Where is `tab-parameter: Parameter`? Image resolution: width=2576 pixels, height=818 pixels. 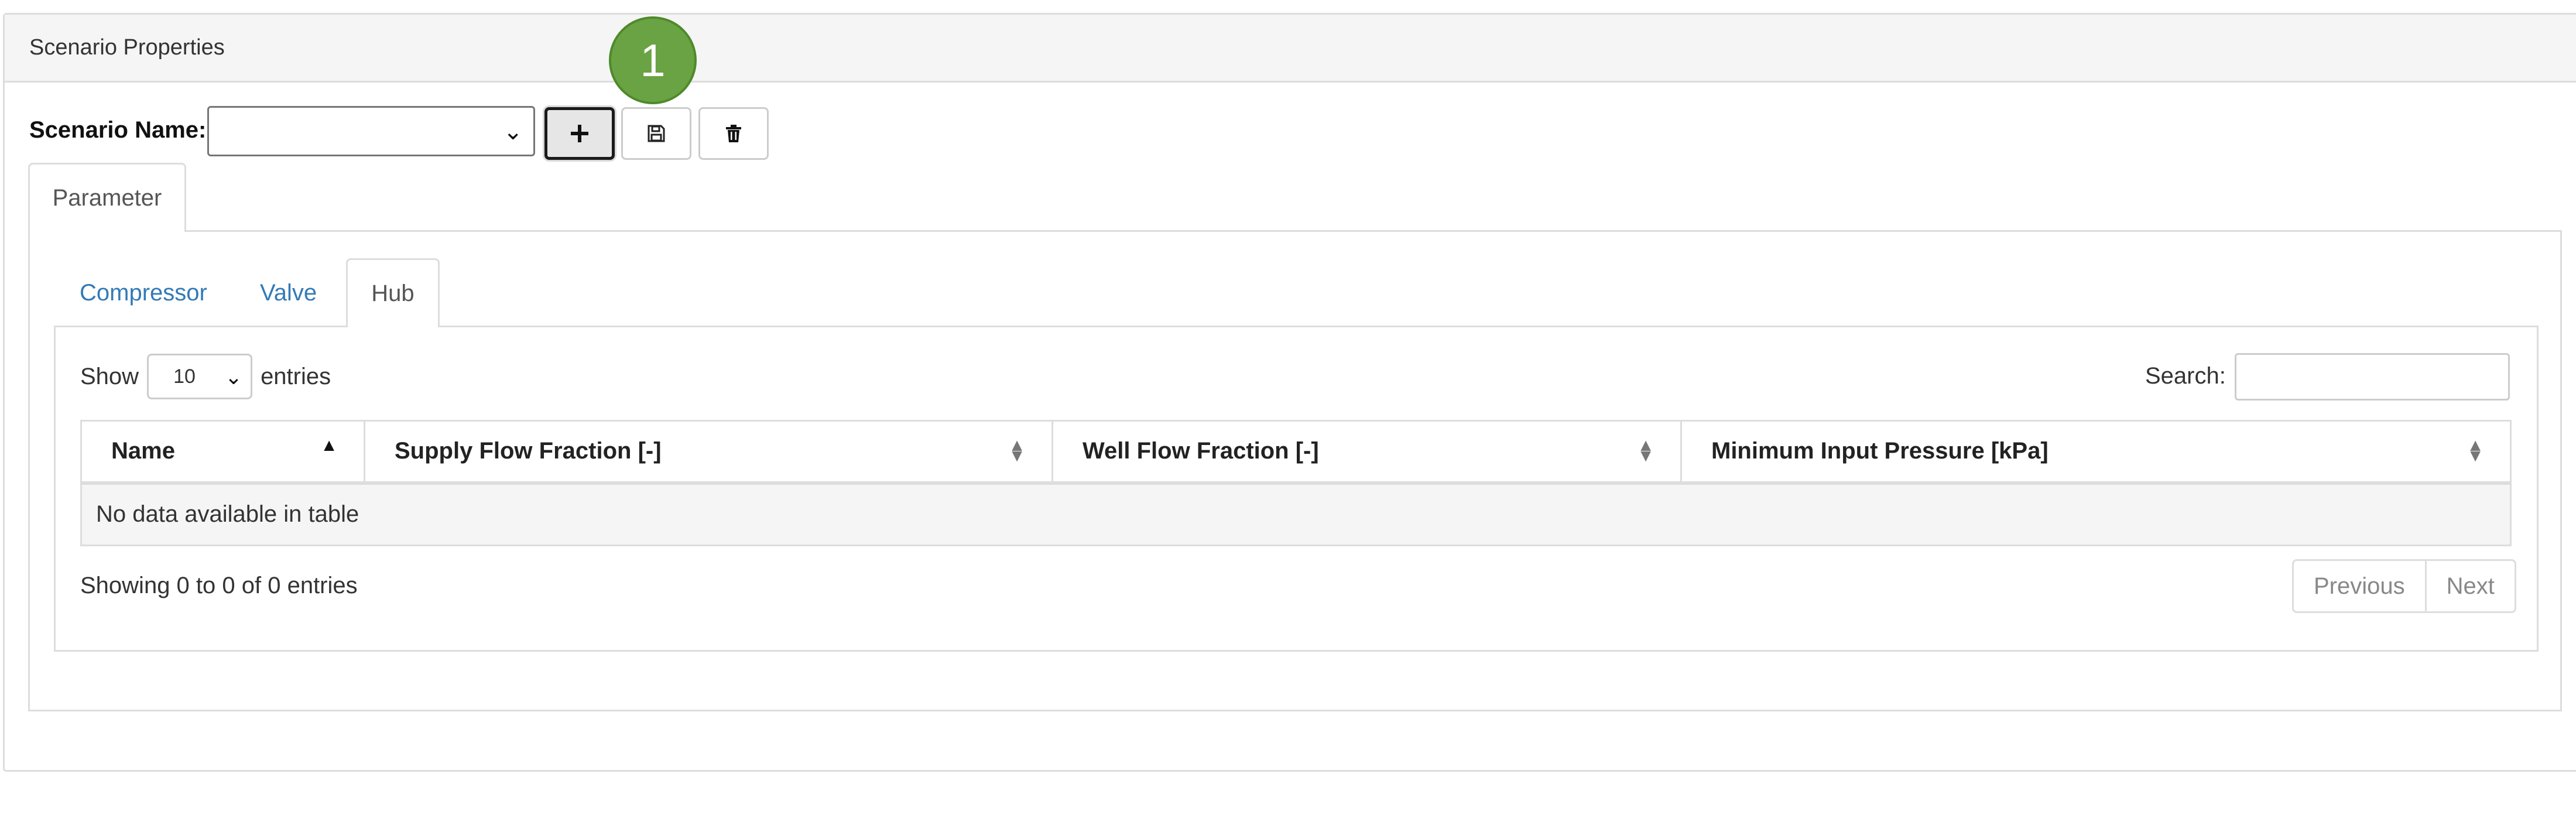
tab-parameter: Parameter is located at coordinates (107, 197).